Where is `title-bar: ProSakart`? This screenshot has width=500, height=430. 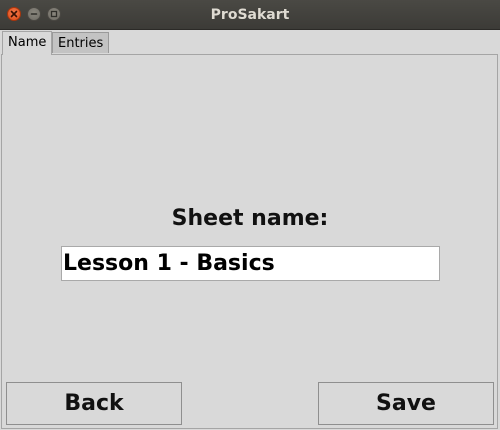
title-bar: ProSakart is located at coordinates (250, 15).